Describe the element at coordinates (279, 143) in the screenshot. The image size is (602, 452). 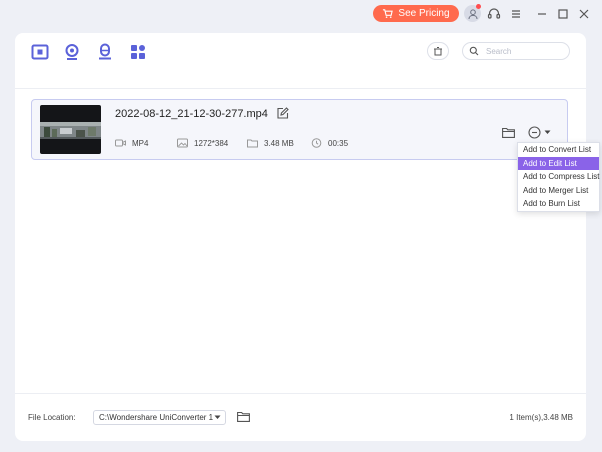
I see `size-value: 3.48 MB` at that location.